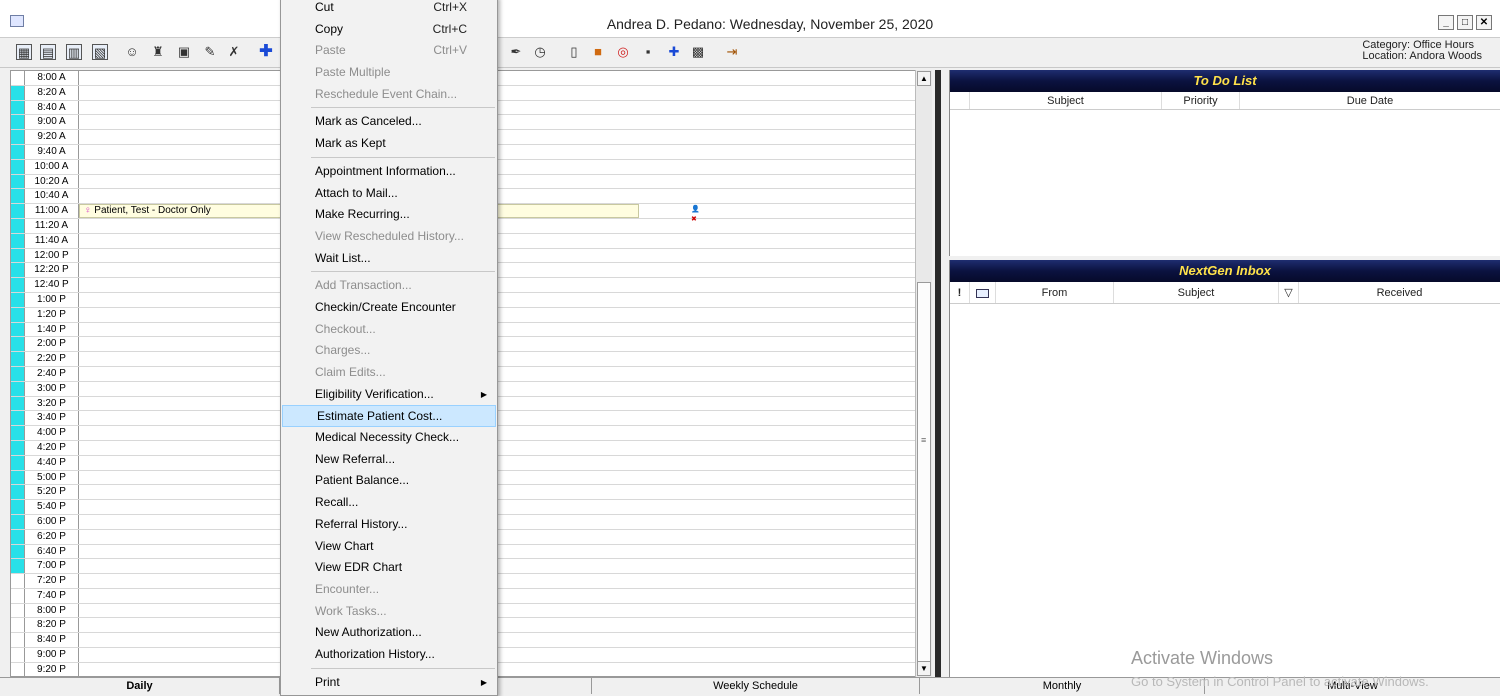 The height and width of the screenshot is (696, 1500). Describe the element at coordinates (983, 292) in the screenshot. I see `inbox-col-attachment` at that location.